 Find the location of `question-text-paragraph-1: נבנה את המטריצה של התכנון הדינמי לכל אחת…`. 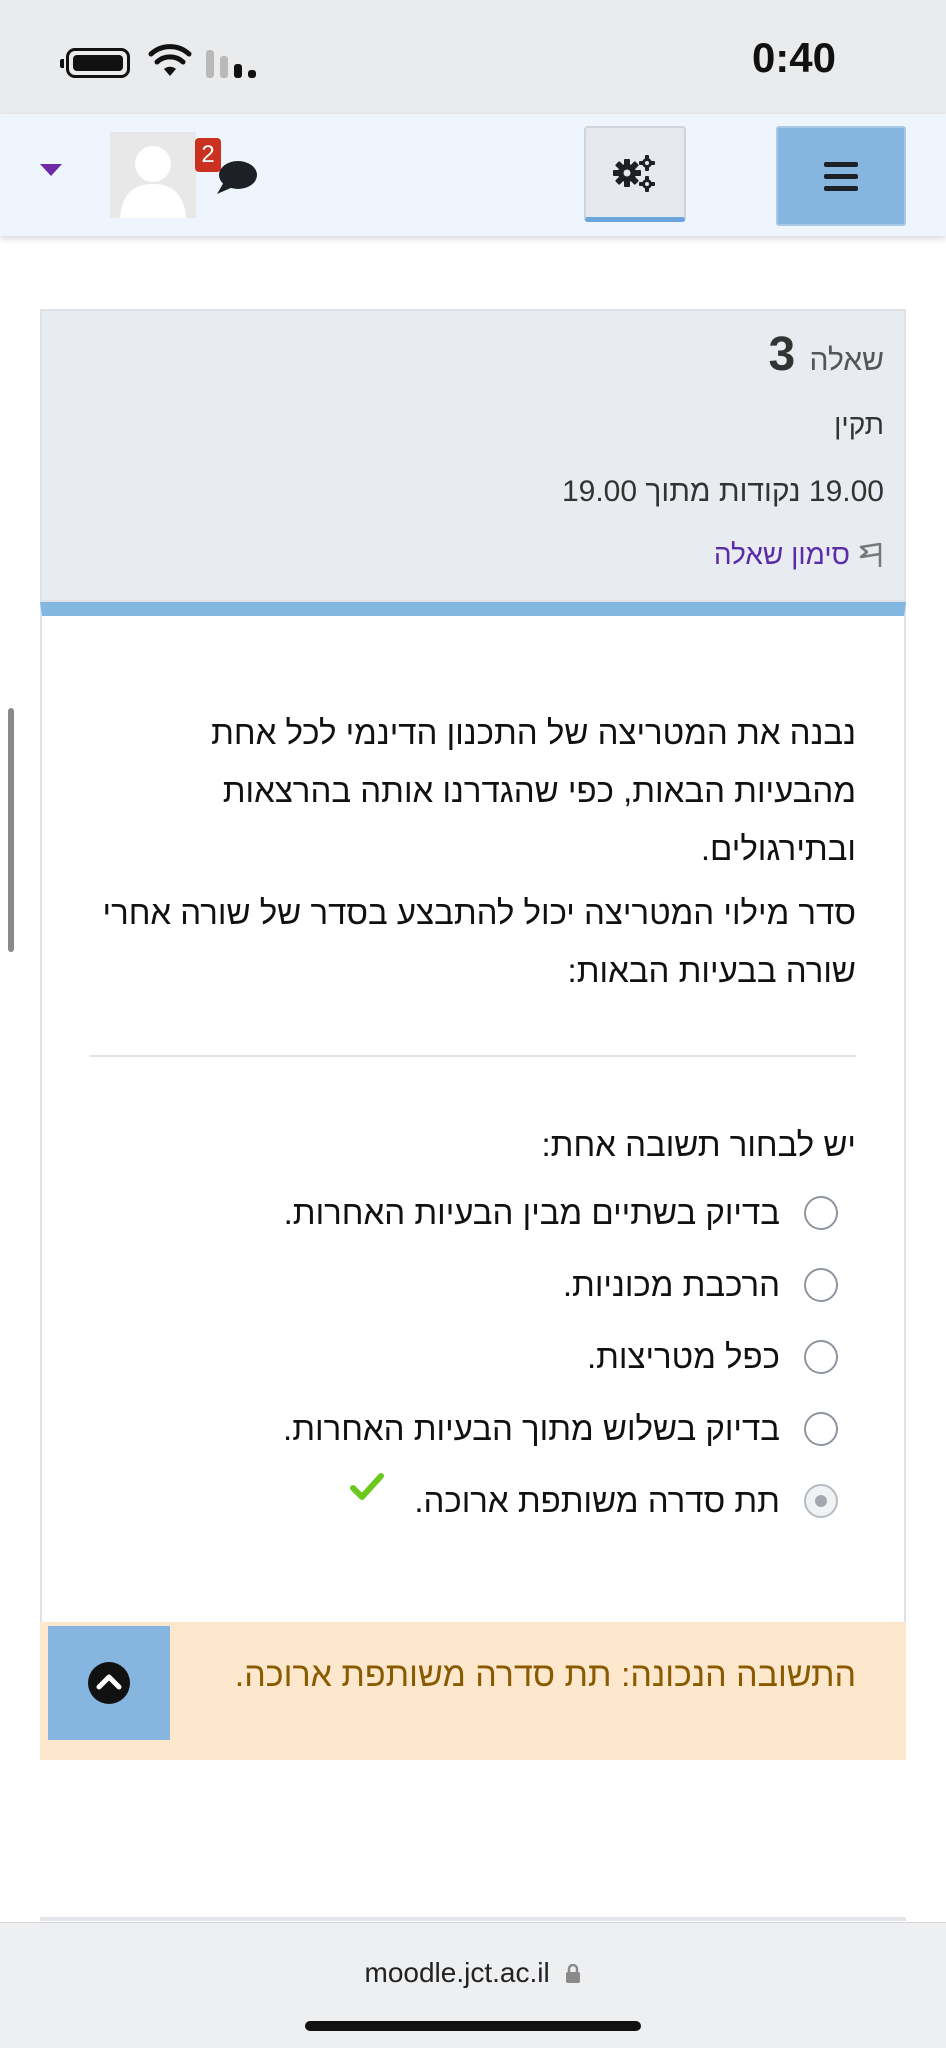

question-text-paragraph-1: נבנה את המטריצה של התכנון הדינמי לכל אחת… is located at coordinates (533, 790).